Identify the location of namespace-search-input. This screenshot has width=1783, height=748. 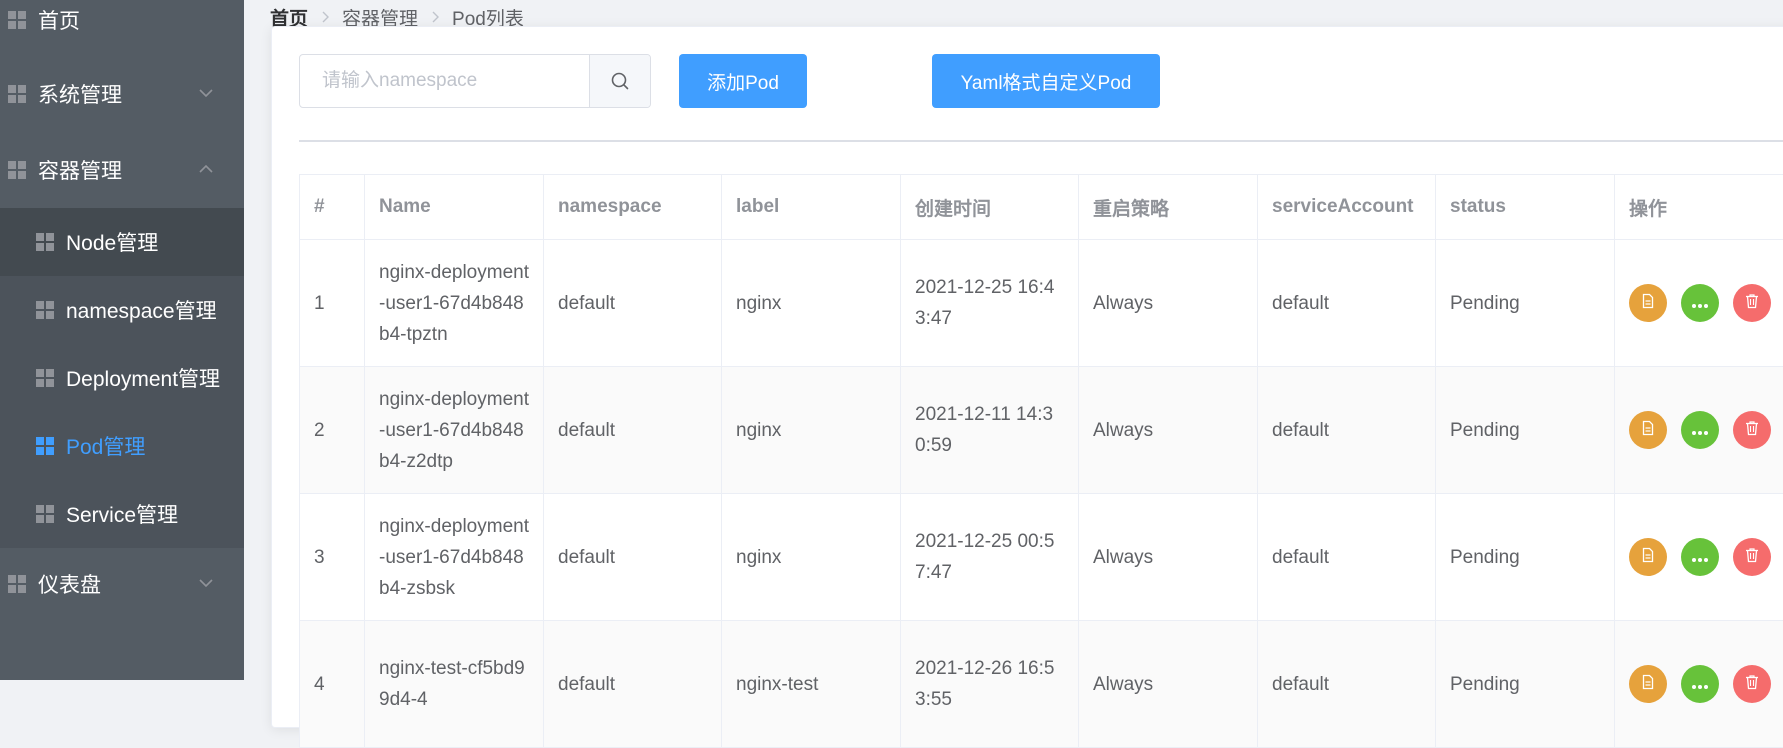
(444, 81).